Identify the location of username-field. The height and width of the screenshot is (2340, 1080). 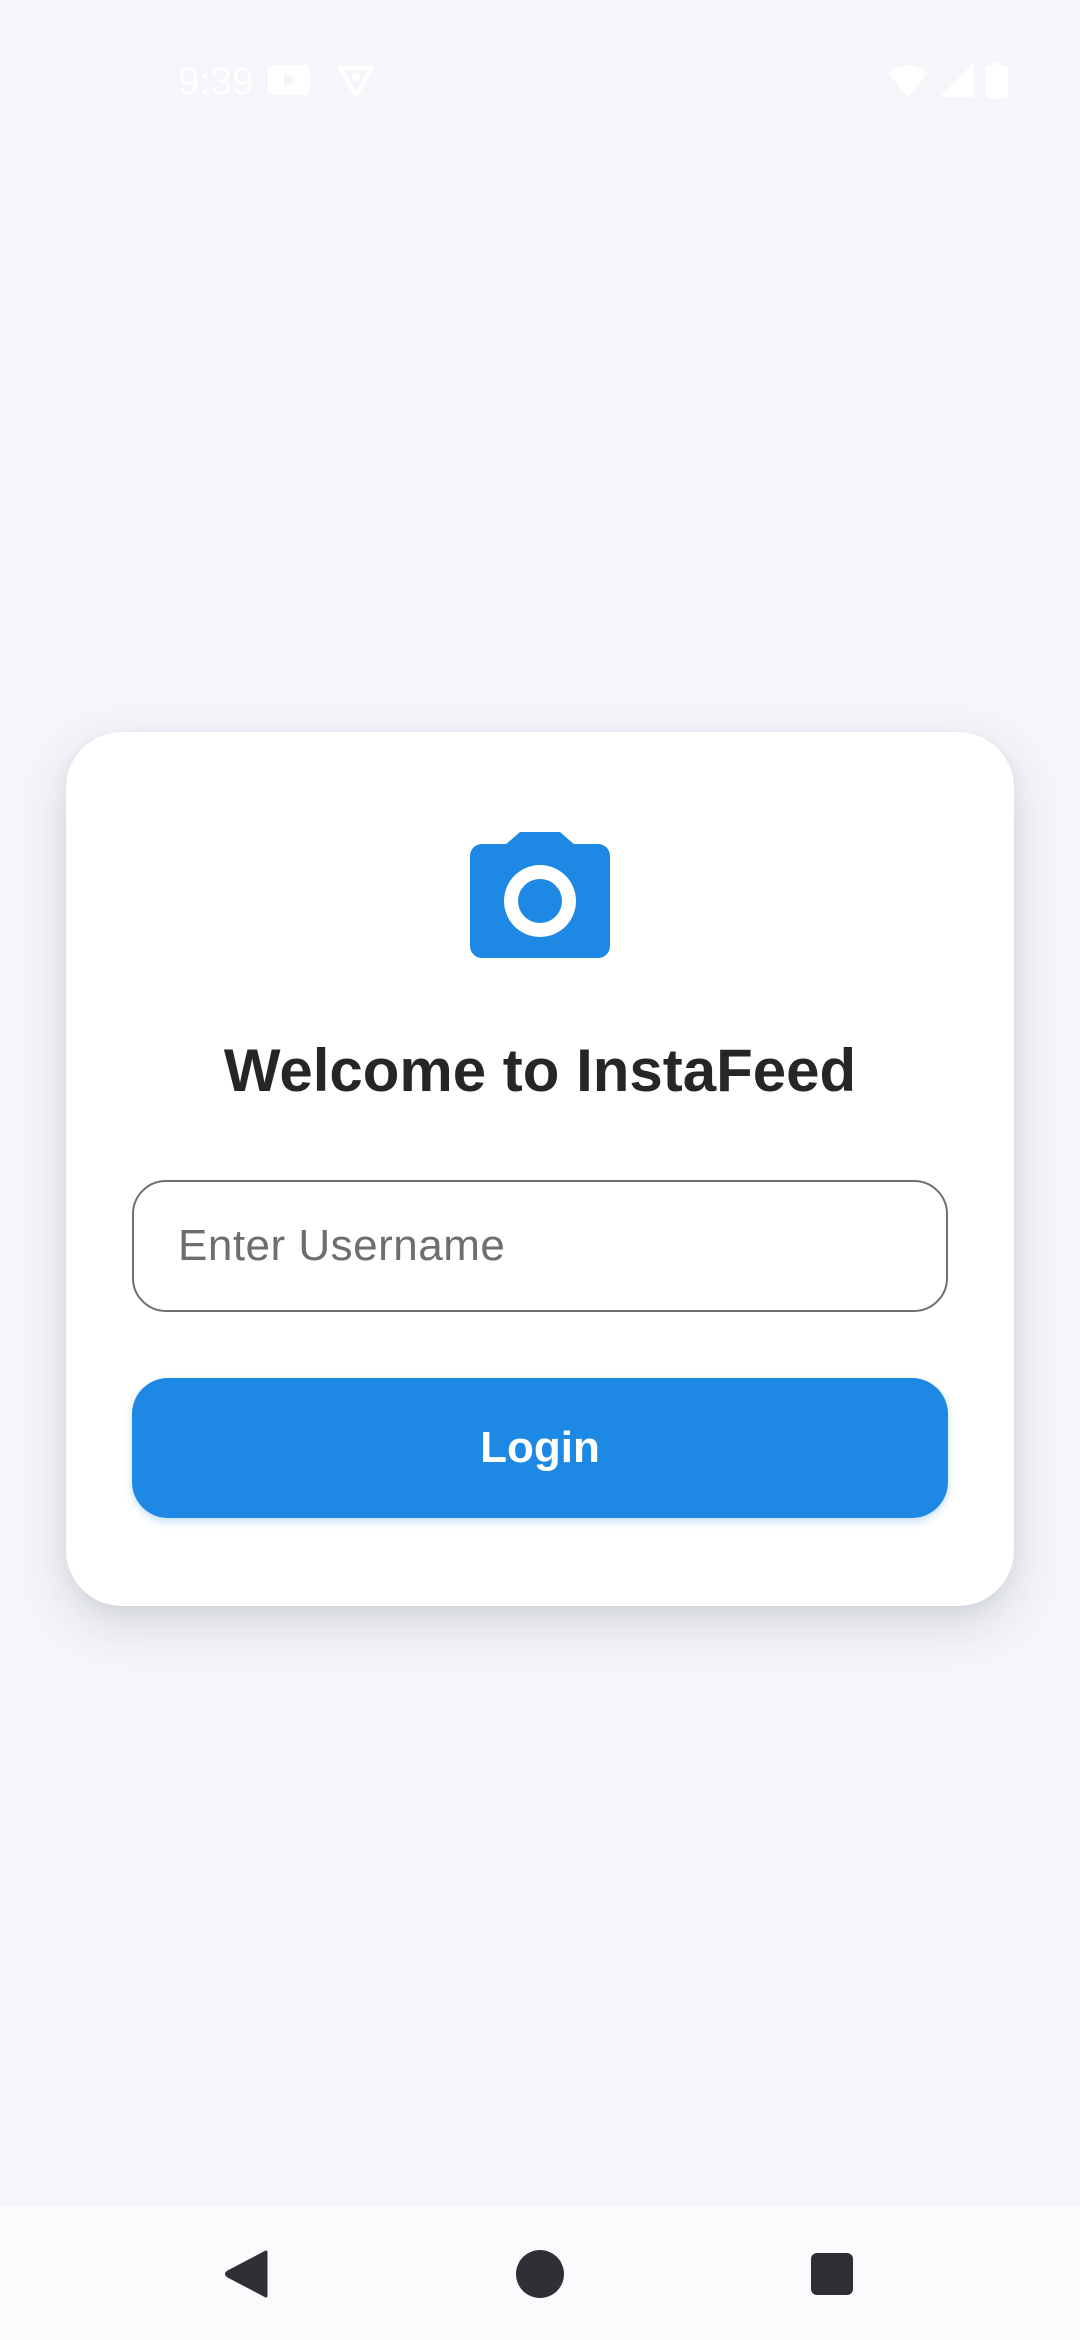
(540, 1246).